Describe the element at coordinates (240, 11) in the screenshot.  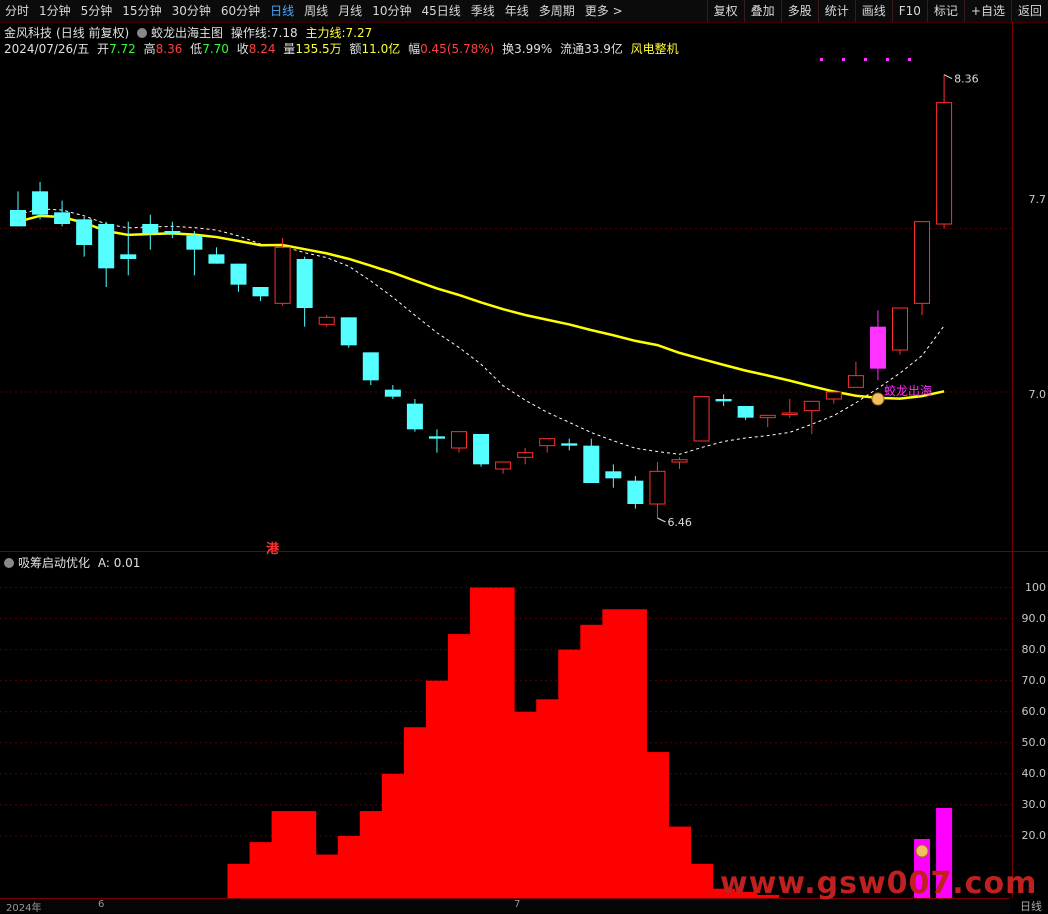
I see `period-tab: 60分钟` at that location.